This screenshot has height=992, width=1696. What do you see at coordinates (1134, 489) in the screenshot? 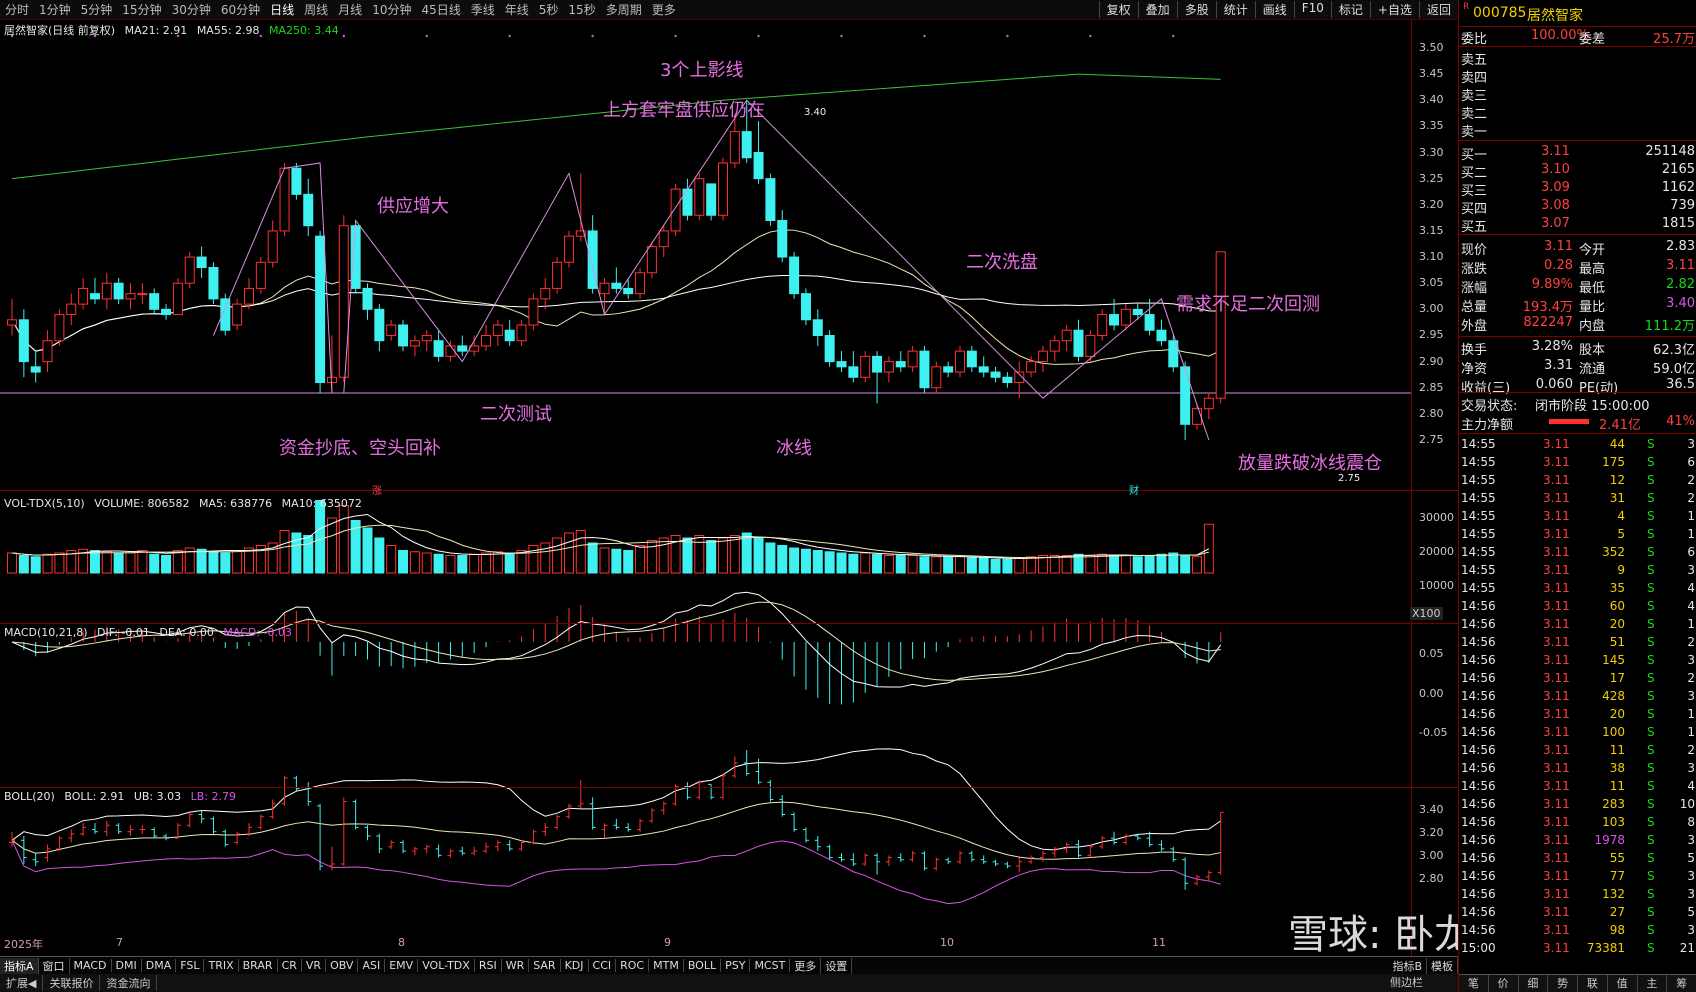
I see `finance-marker: 财` at bounding box center [1134, 489].